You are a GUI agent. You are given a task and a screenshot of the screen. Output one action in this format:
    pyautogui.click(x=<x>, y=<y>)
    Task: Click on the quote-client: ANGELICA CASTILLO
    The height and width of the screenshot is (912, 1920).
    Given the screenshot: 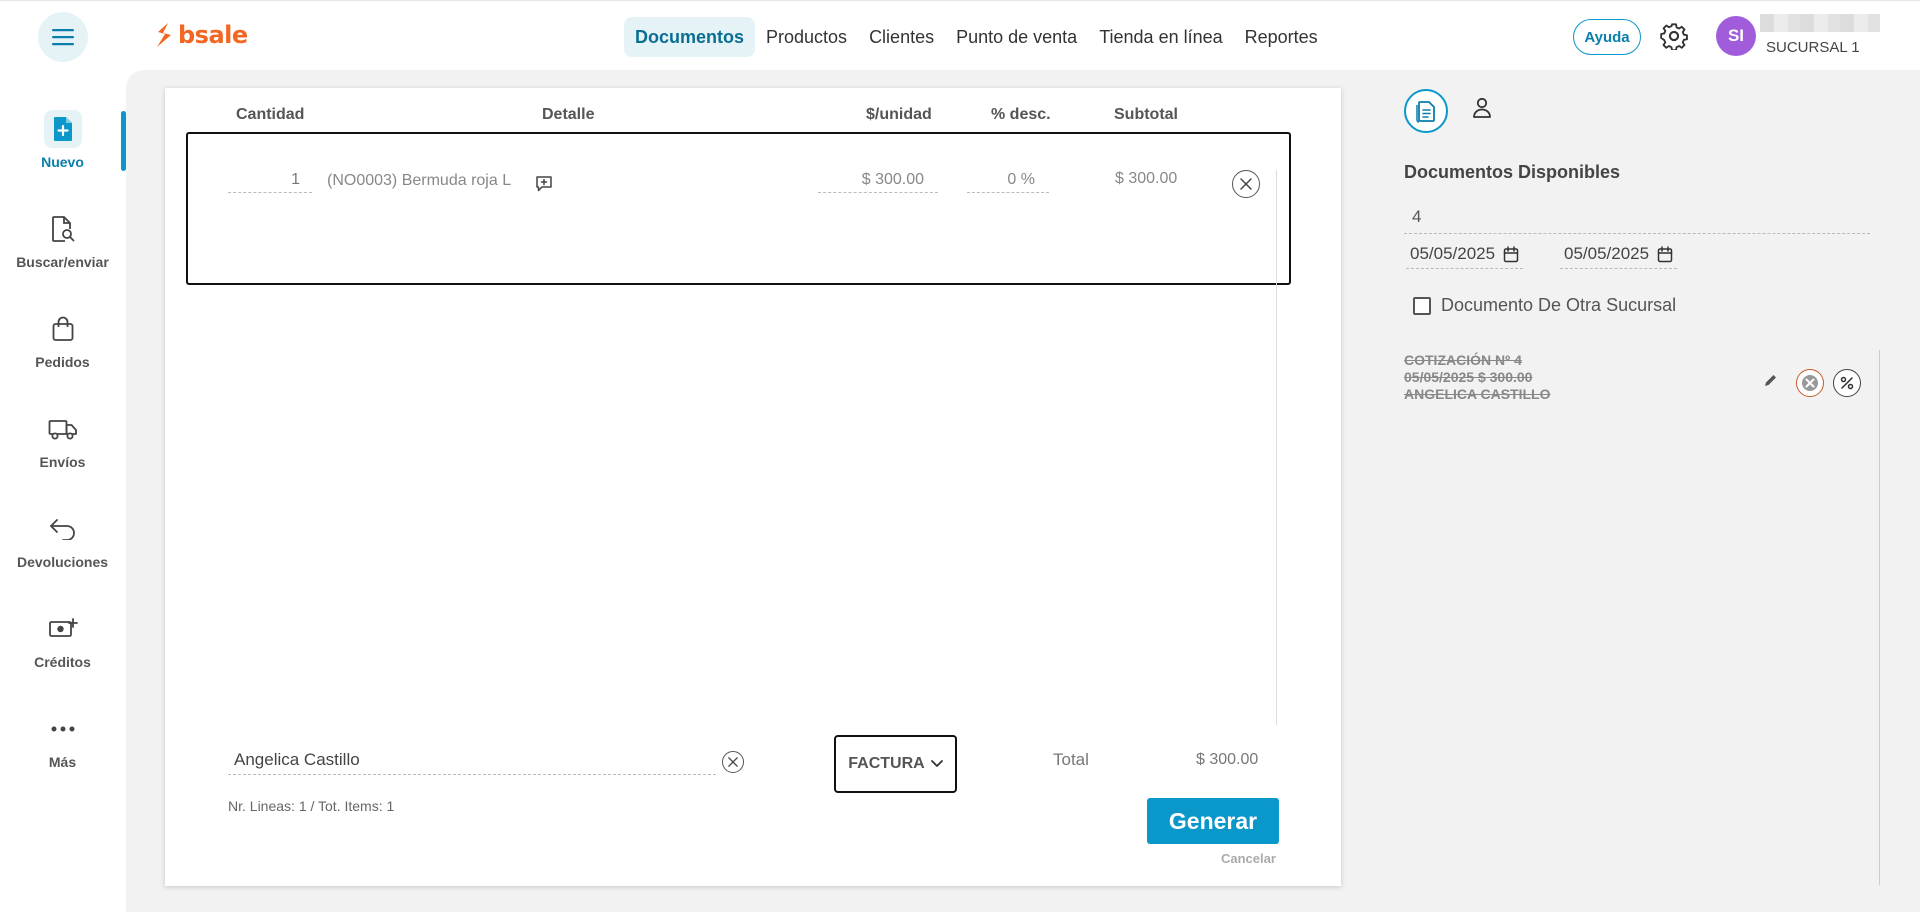 What is the action you would take?
    pyautogui.click(x=1477, y=394)
    